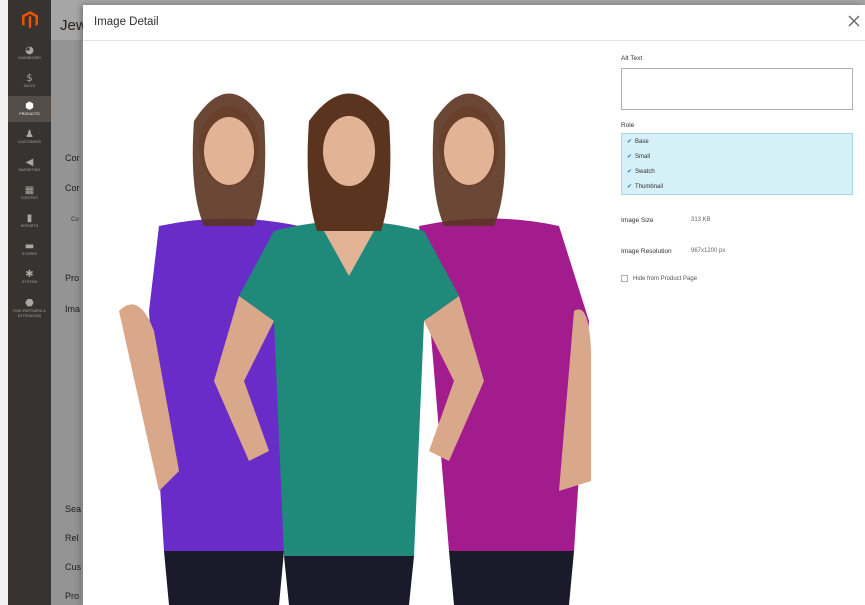 This screenshot has height=605, width=865. What do you see at coordinates (29, 313) in the screenshot?
I see `sidebar-item-label: FIND PARTNERS & EXTENSIONS` at bounding box center [29, 313].